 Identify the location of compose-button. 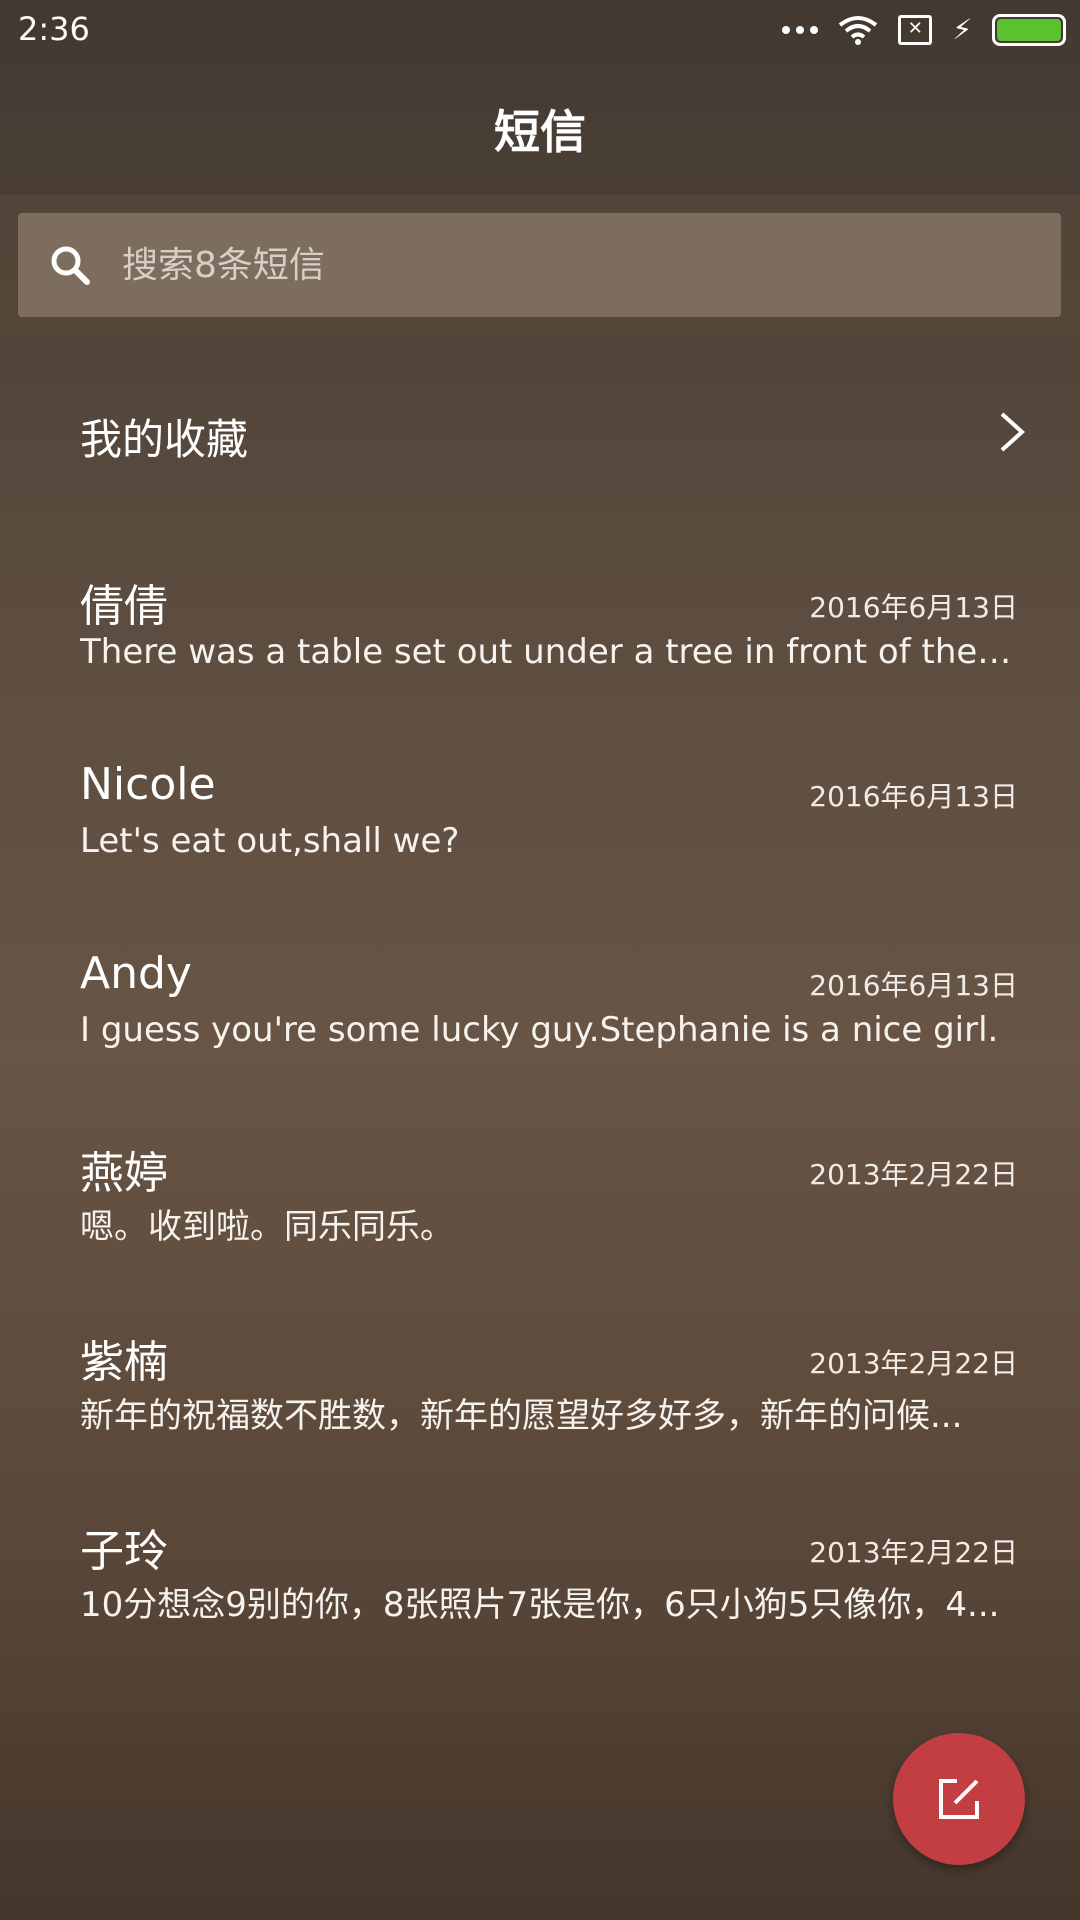
(959, 1799).